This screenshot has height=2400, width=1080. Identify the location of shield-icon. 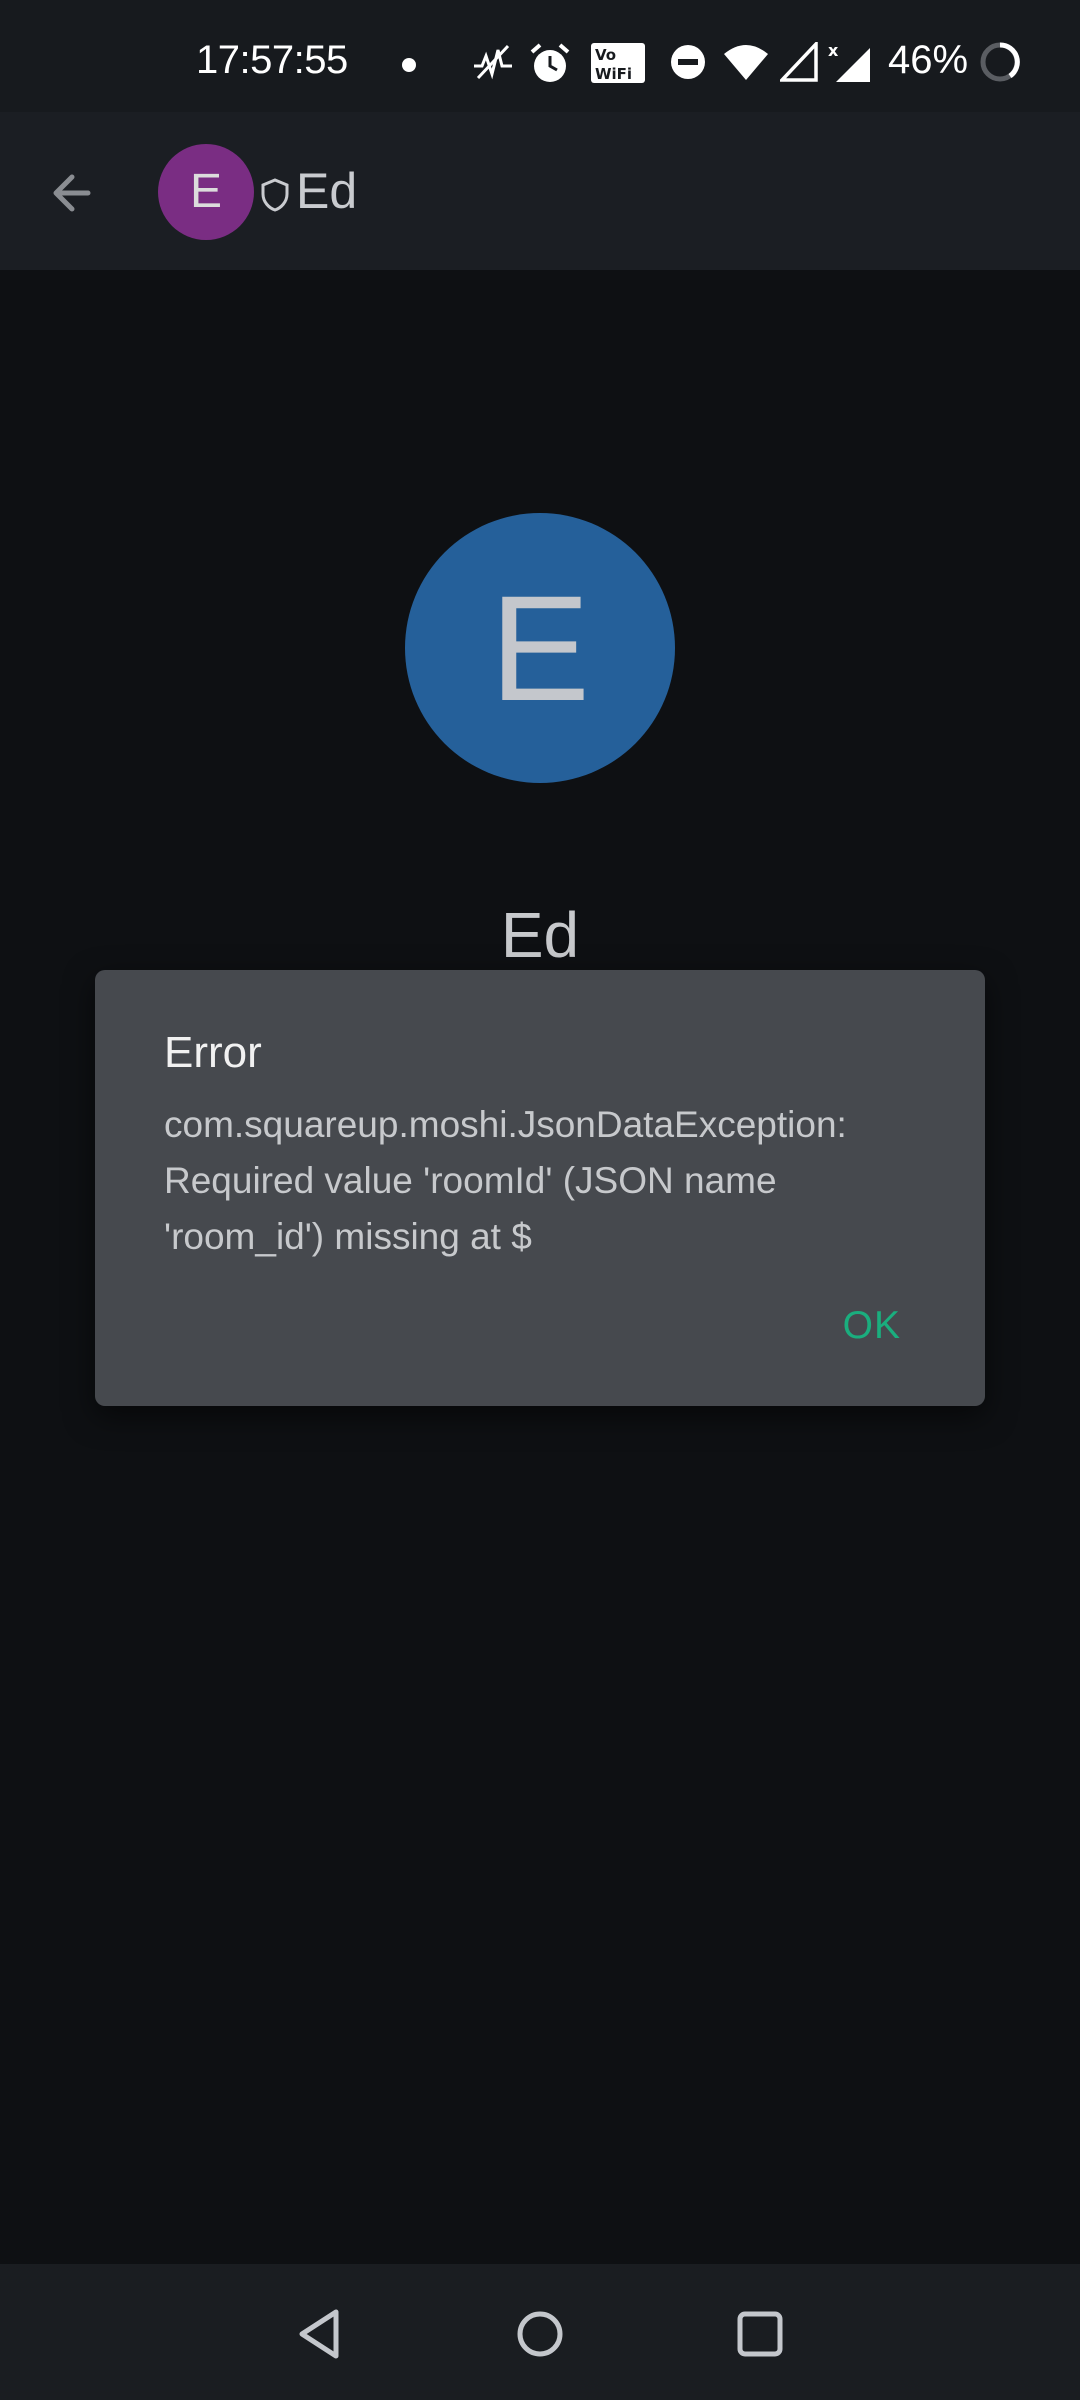
(275, 195).